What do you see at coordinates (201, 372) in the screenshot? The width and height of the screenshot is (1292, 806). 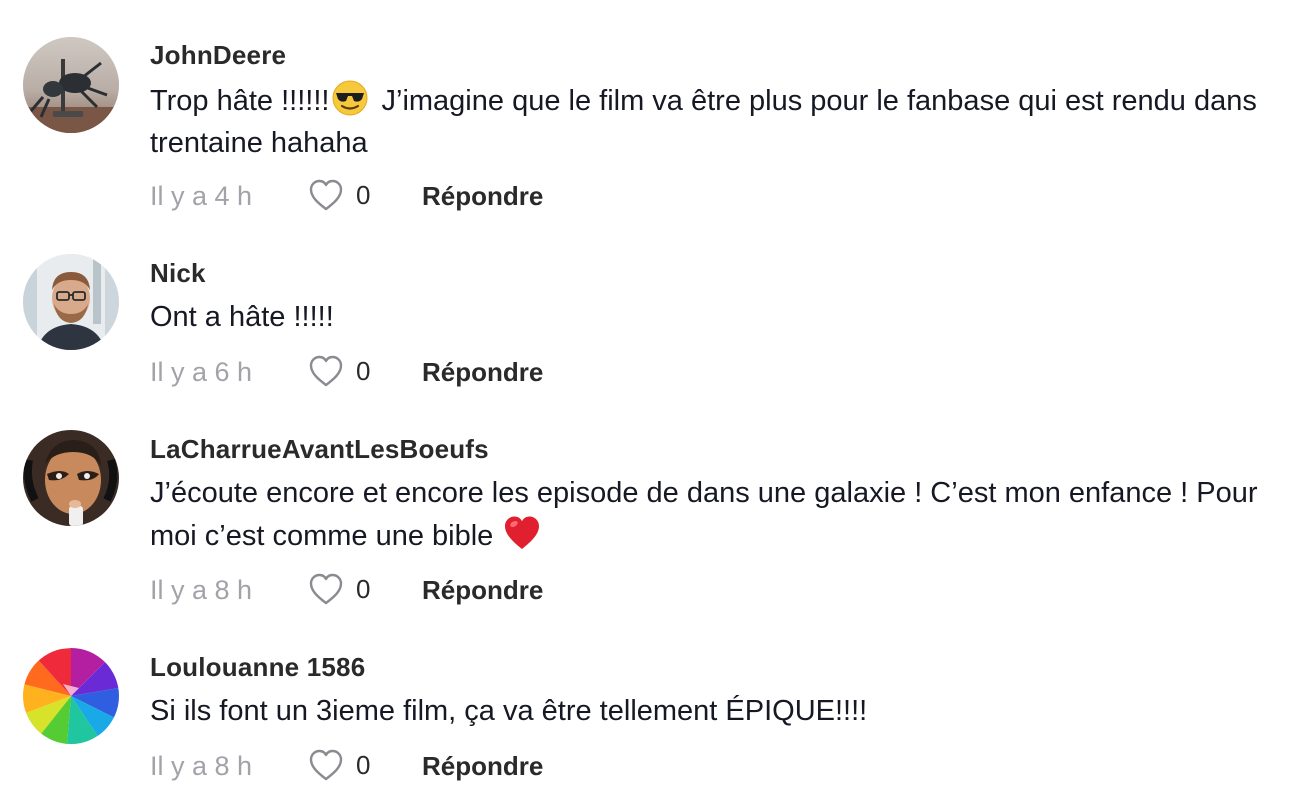 I see `comment-timestamp: Il y a 6 h` at bounding box center [201, 372].